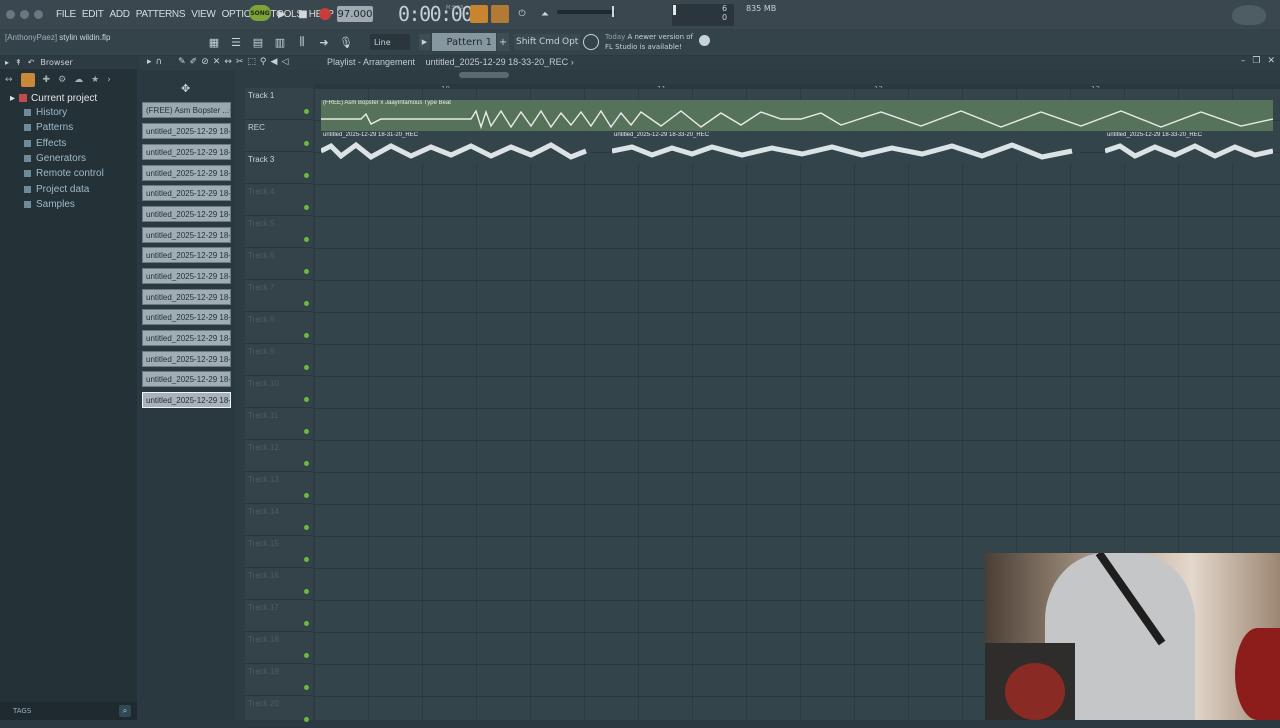  I want to click on zoom-icon: ⚲, so click(263, 62).